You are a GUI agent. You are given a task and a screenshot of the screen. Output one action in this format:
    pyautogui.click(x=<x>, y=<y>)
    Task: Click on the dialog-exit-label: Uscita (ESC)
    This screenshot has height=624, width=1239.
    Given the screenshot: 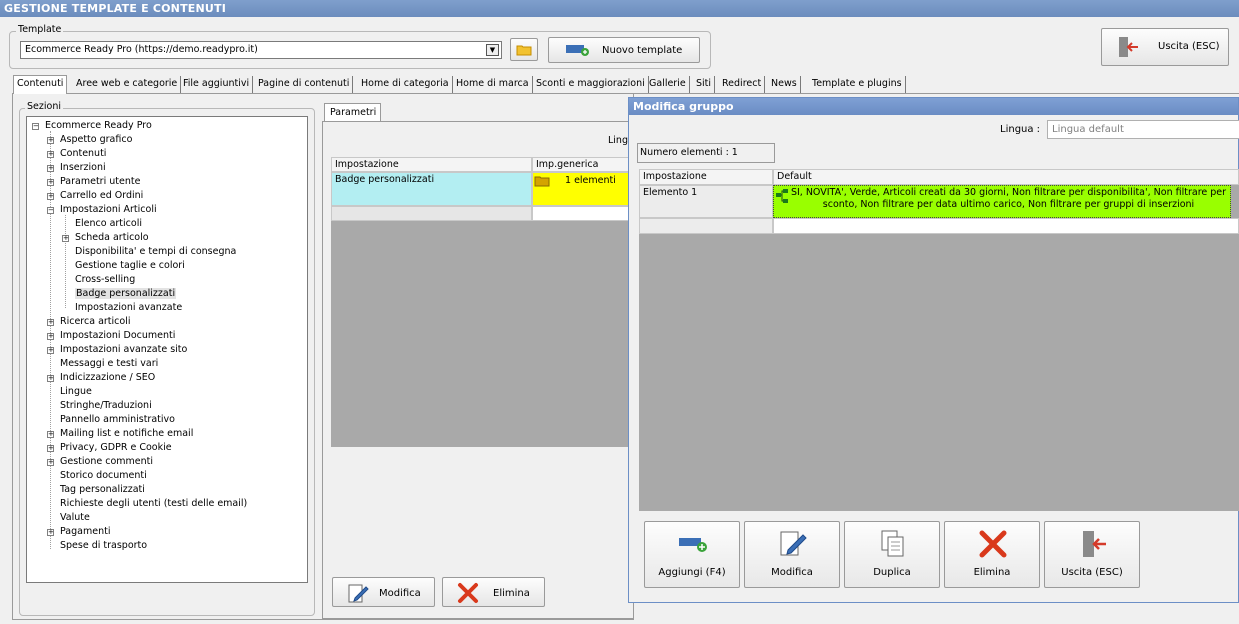 What is the action you would take?
    pyautogui.click(x=1092, y=572)
    